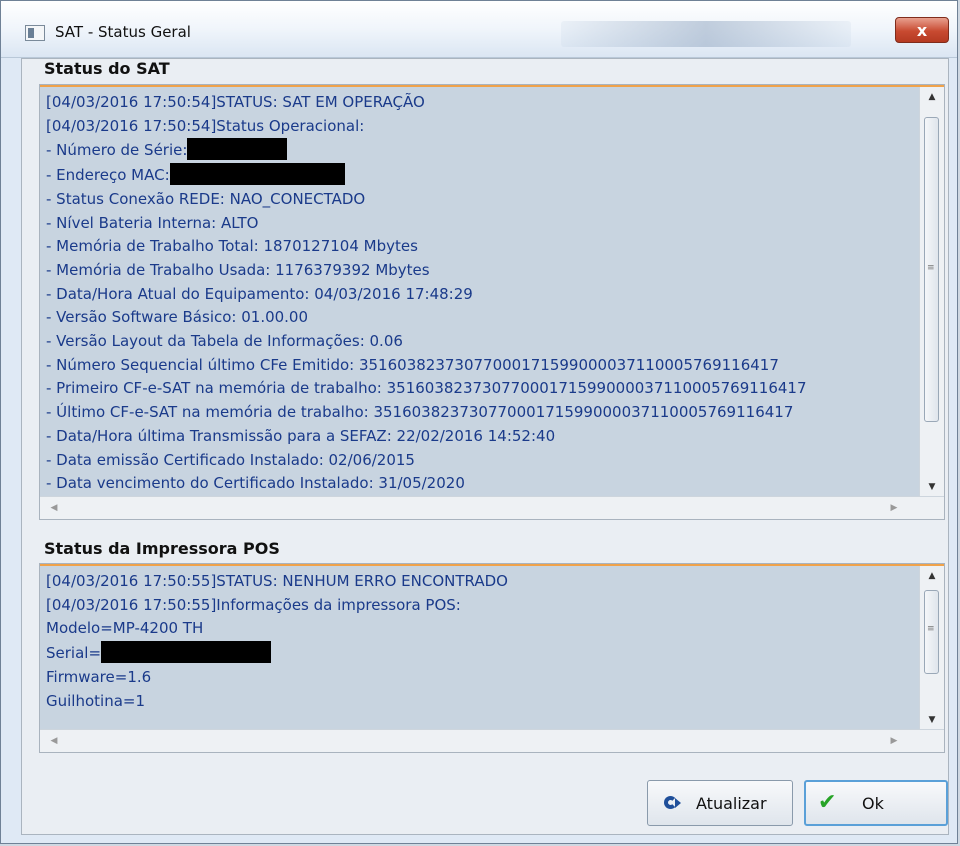  I want to click on refresh-icon, so click(673, 803).